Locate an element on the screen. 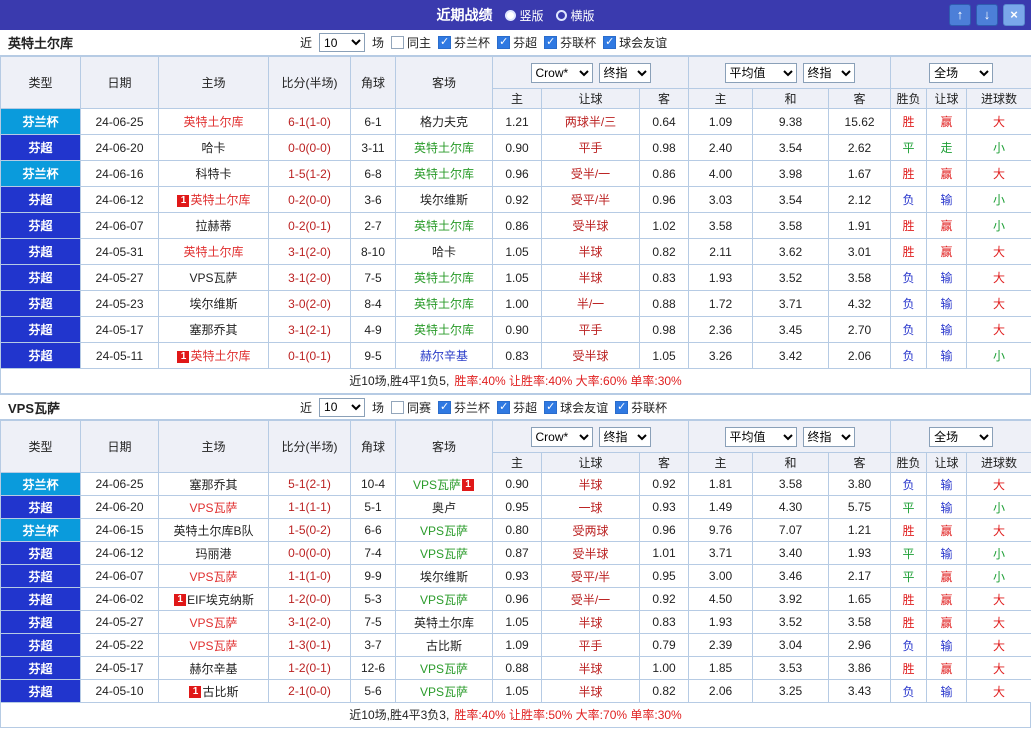 The width and height of the screenshot is (1031, 736). avg-odds-draw: 3.42 is located at coordinates (791, 355).